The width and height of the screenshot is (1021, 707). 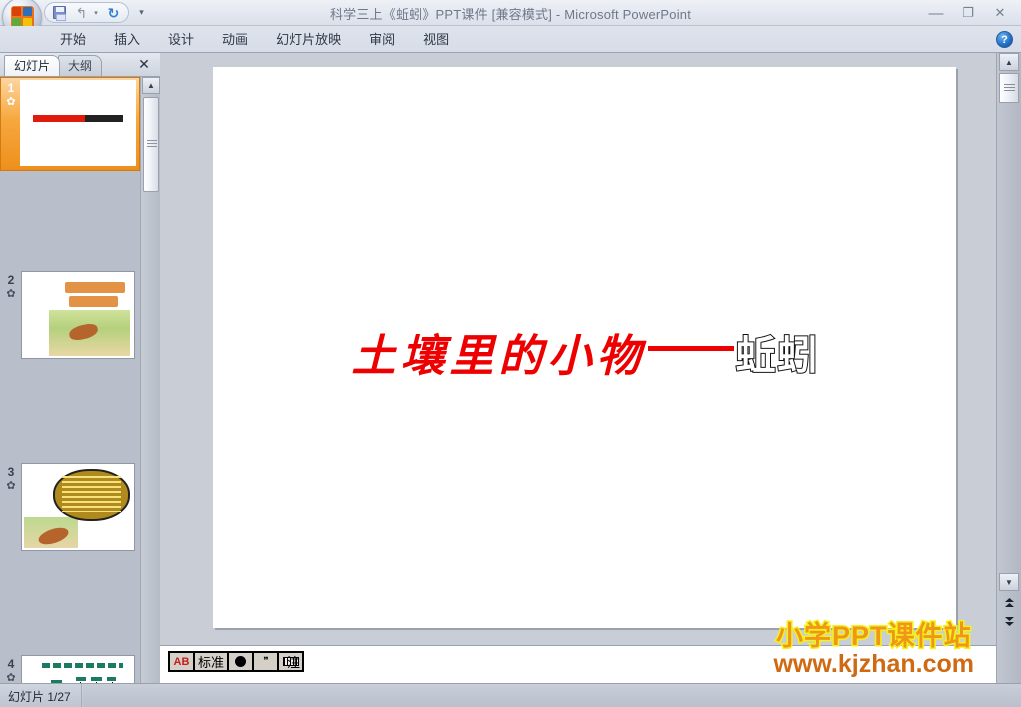 I want to click on undo-button: ↰, so click(x=81, y=13).